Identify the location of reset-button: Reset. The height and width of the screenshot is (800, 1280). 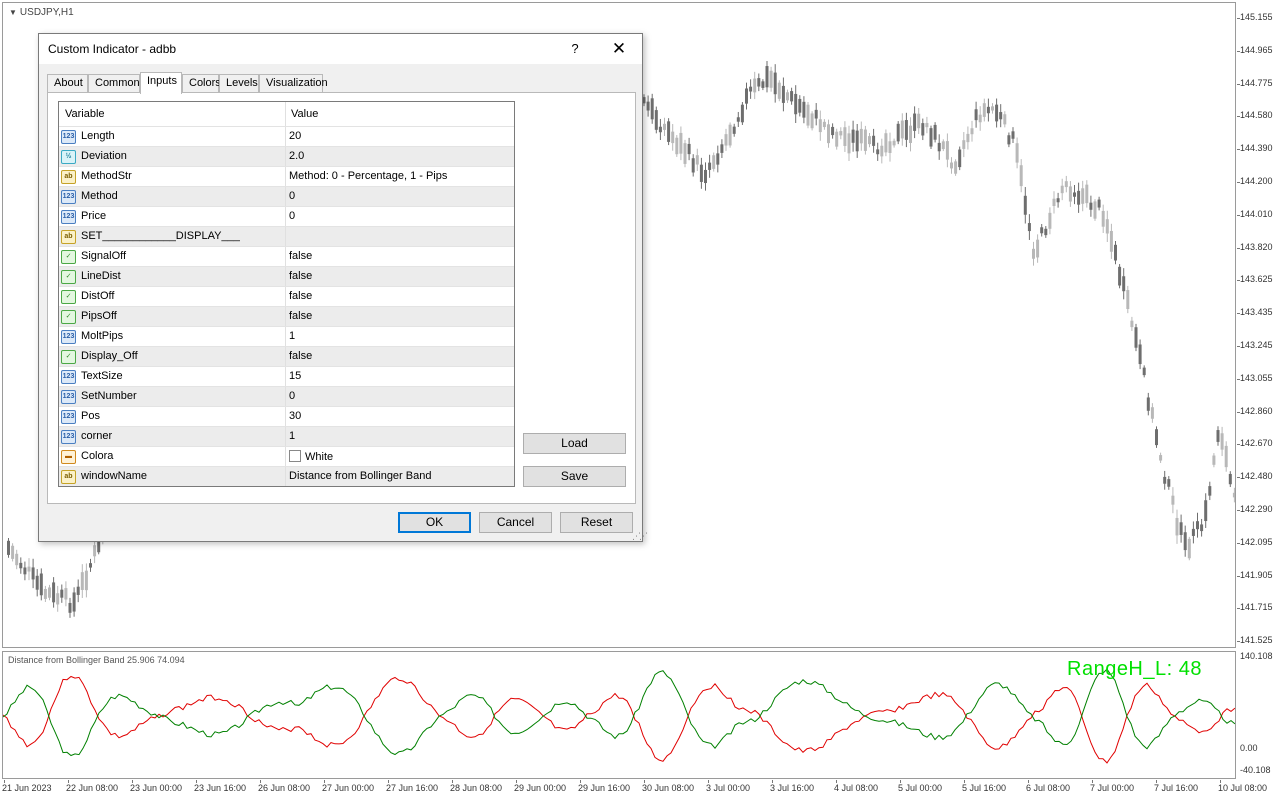
(596, 522).